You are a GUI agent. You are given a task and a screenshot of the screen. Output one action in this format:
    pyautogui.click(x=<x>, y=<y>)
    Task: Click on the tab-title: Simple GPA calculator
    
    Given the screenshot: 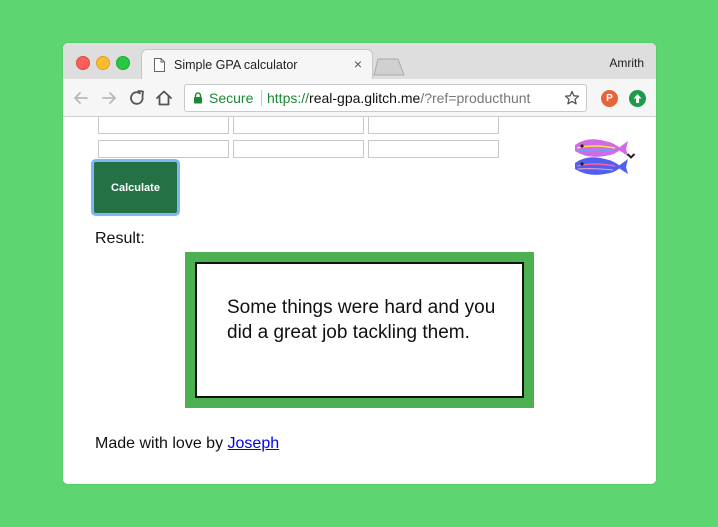 What is the action you would take?
    pyautogui.click(x=236, y=65)
    